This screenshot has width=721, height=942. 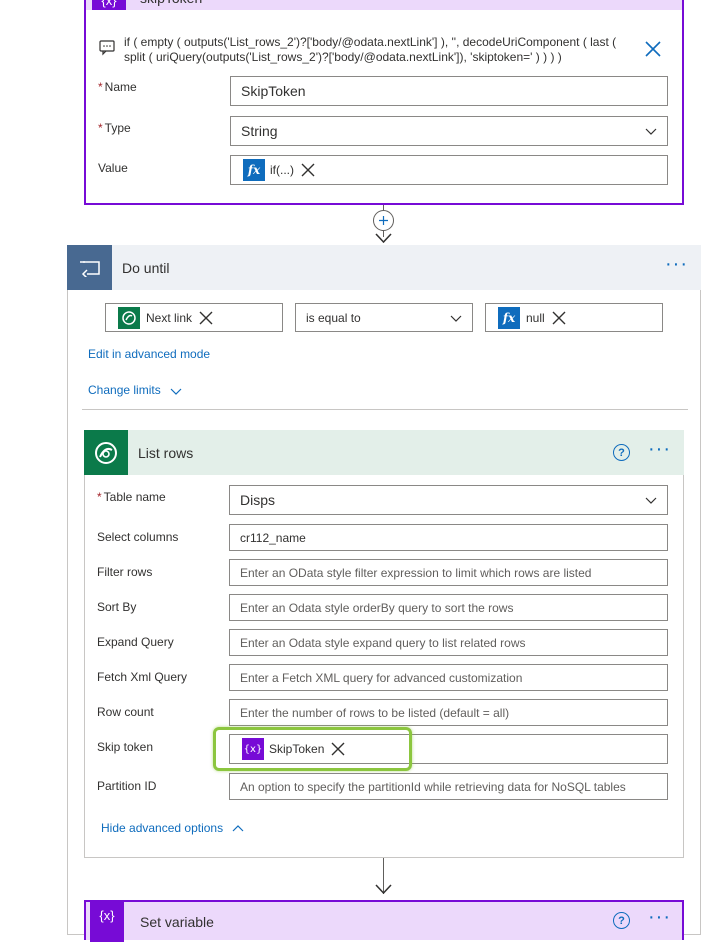 I want to click on change-limits-link: Change limits, so click(x=135, y=390).